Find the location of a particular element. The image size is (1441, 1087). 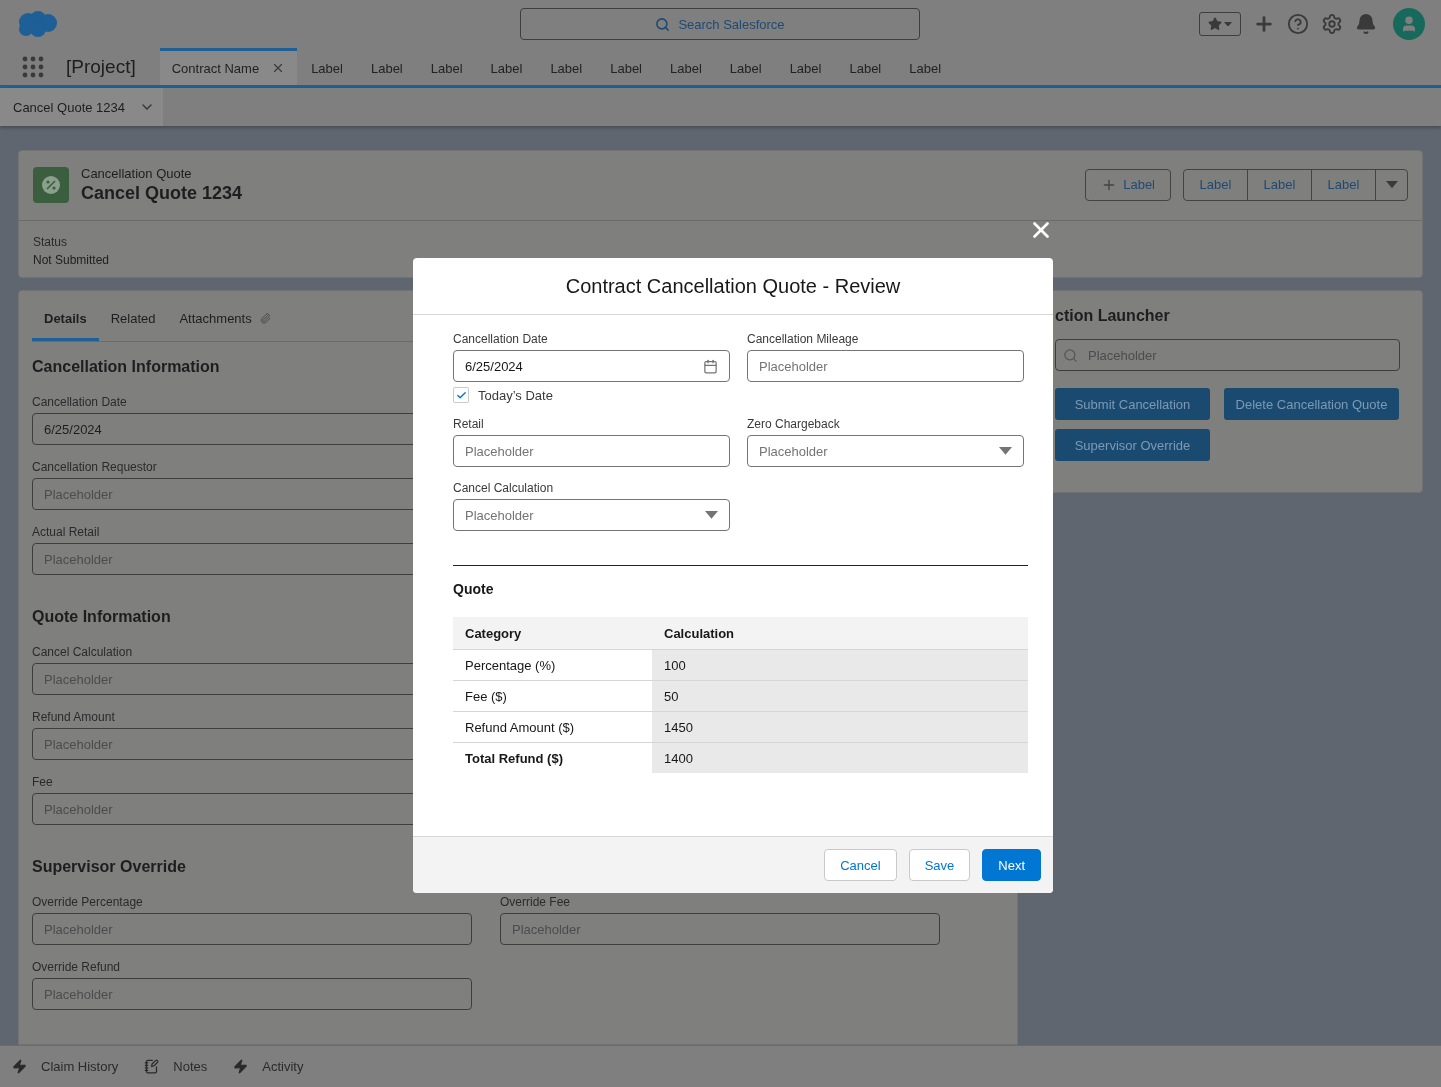

card-title: ction Launcher is located at coordinates (1113, 316).